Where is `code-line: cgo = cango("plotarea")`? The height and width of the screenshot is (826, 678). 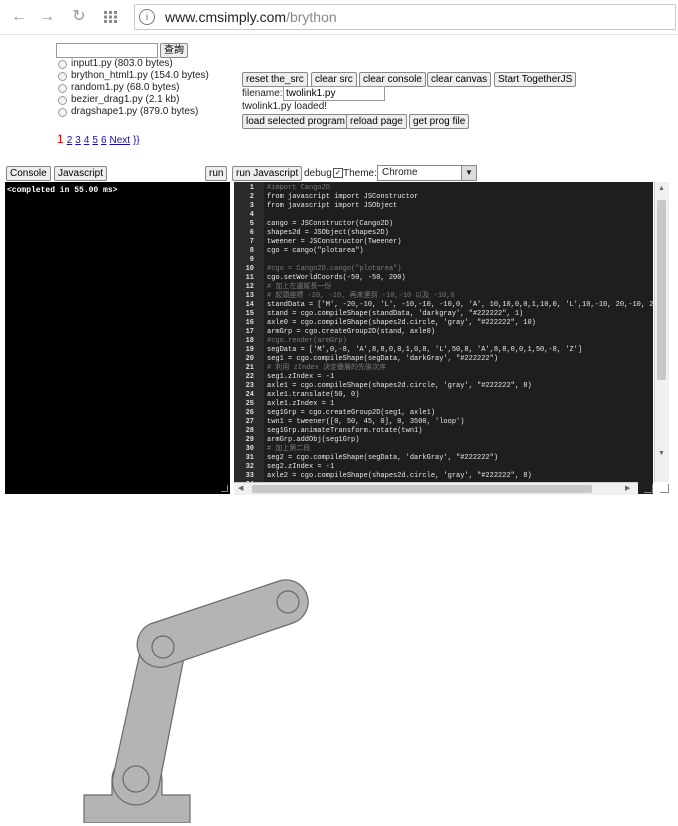 code-line: cgo = cango("plotarea") is located at coordinates (315, 251).